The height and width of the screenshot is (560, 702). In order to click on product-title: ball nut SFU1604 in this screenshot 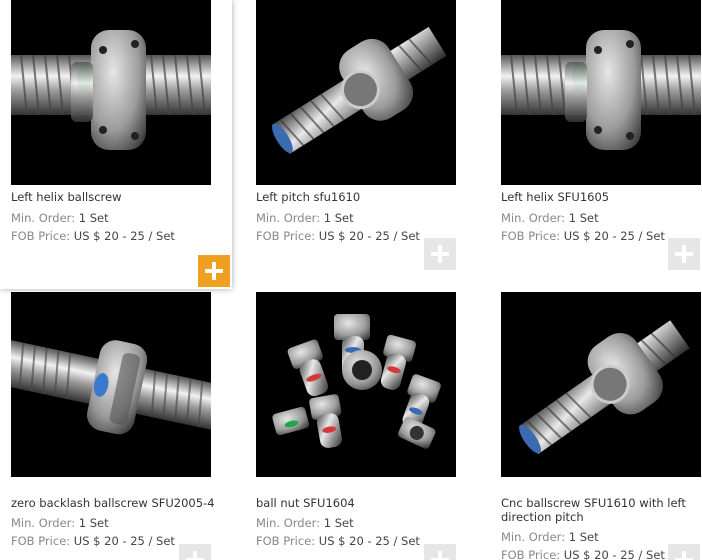, I will do `click(363, 503)`.